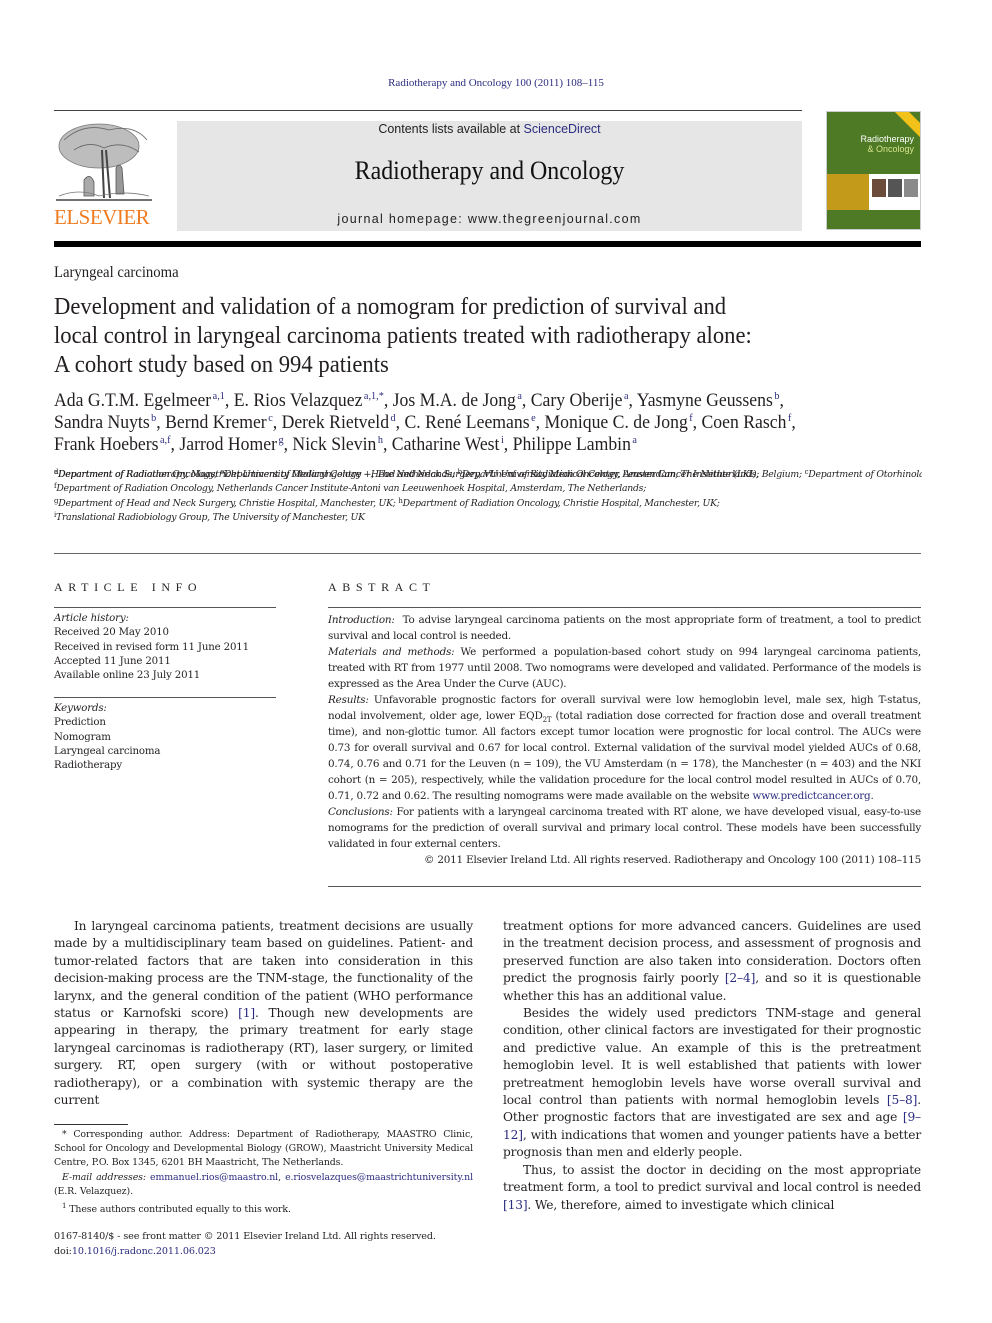 Image resolution: width=992 pixels, height=1323 pixels. What do you see at coordinates (502, 440) in the screenshot?
I see `author-affiliation-link: i` at bounding box center [502, 440].